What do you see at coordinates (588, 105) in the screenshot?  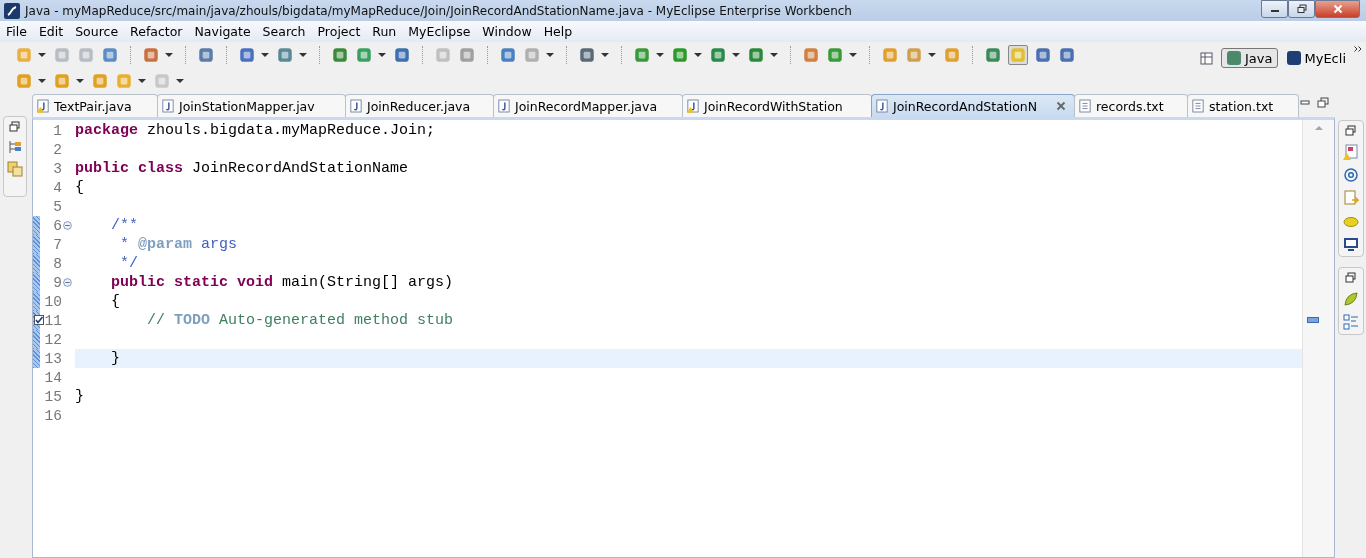 I see `editor-tab: JoinRecordMapper.java` at bounding box center [588, 105].